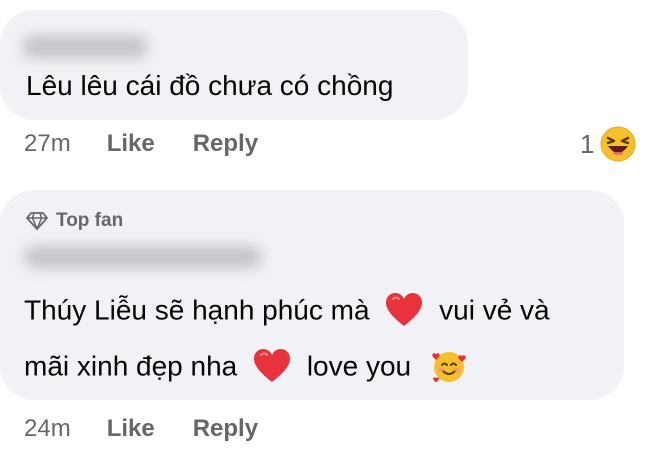 The image size is (660, 460). I want to click on reaction-summary: 1, so click(608, 144).